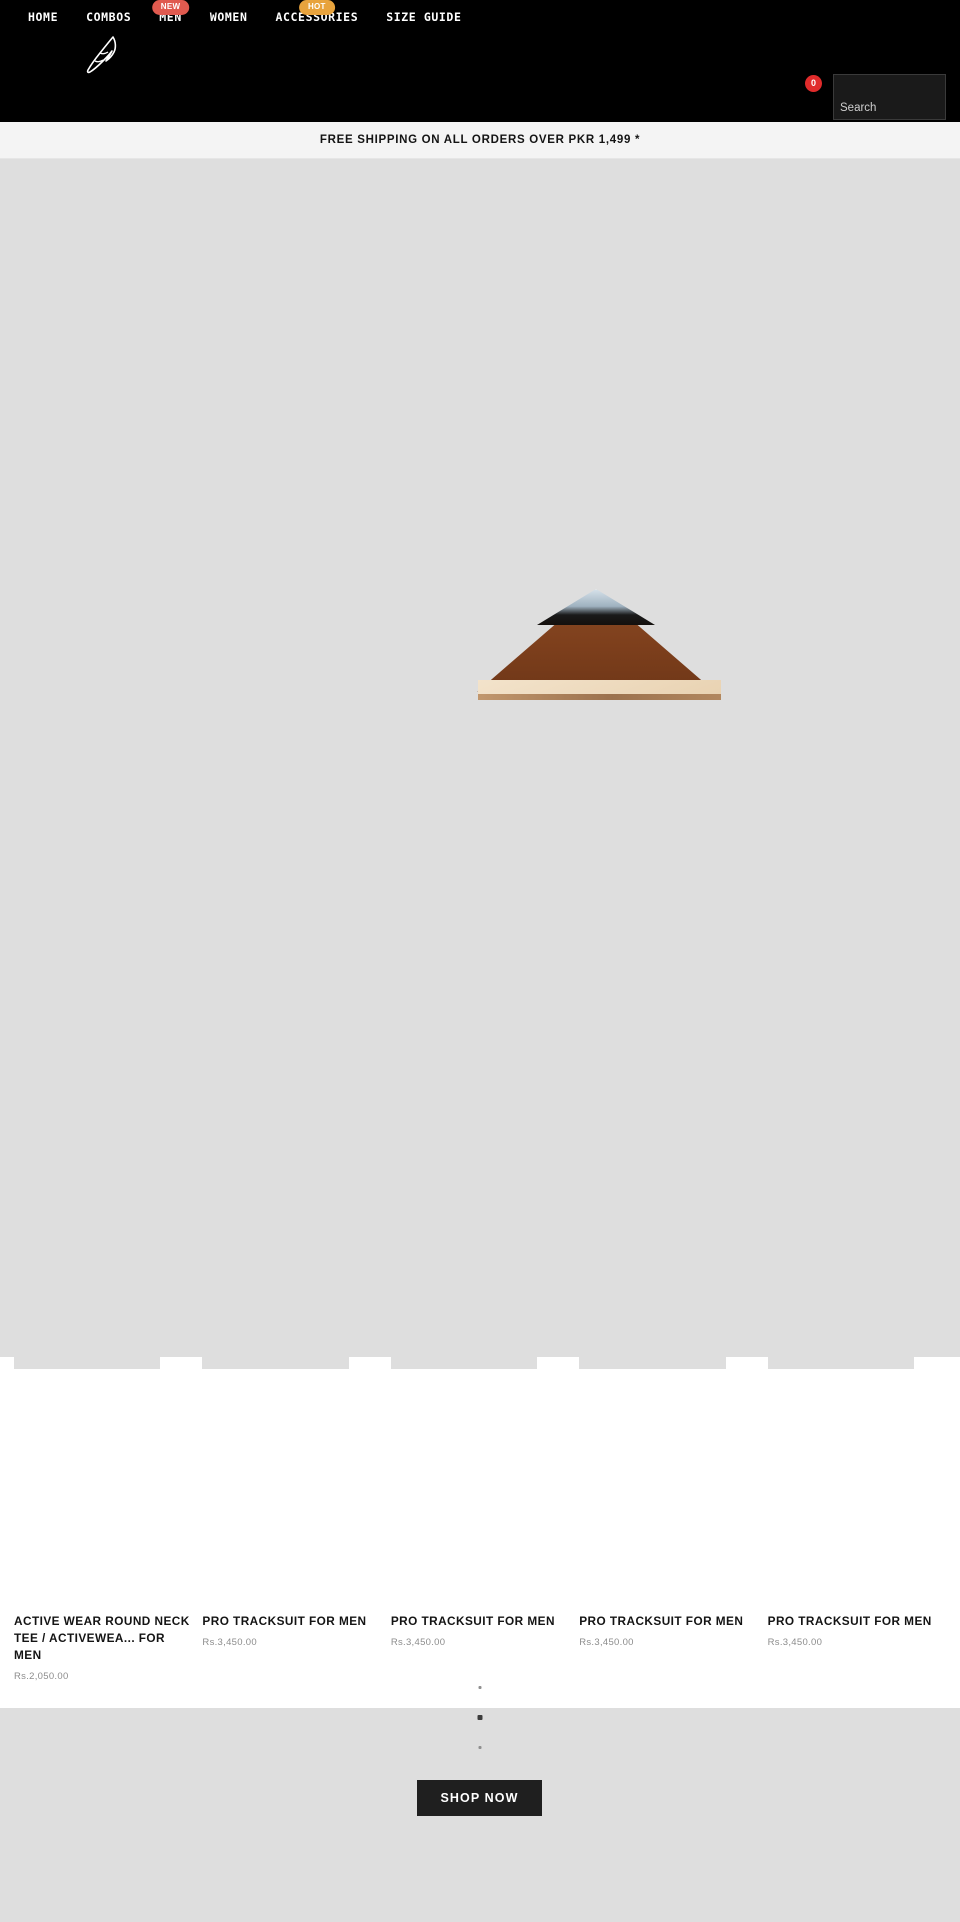 The height and width of the screenshot is (1922, 960). I want to click on nav-badge-hot: HOT, so click(316, 7).